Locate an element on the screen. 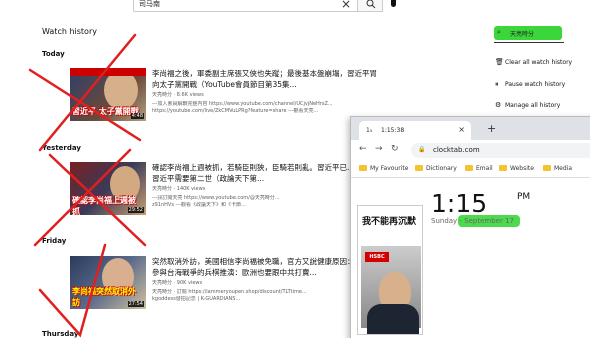  new-tab-button: + is located at coordinates (491, 128).